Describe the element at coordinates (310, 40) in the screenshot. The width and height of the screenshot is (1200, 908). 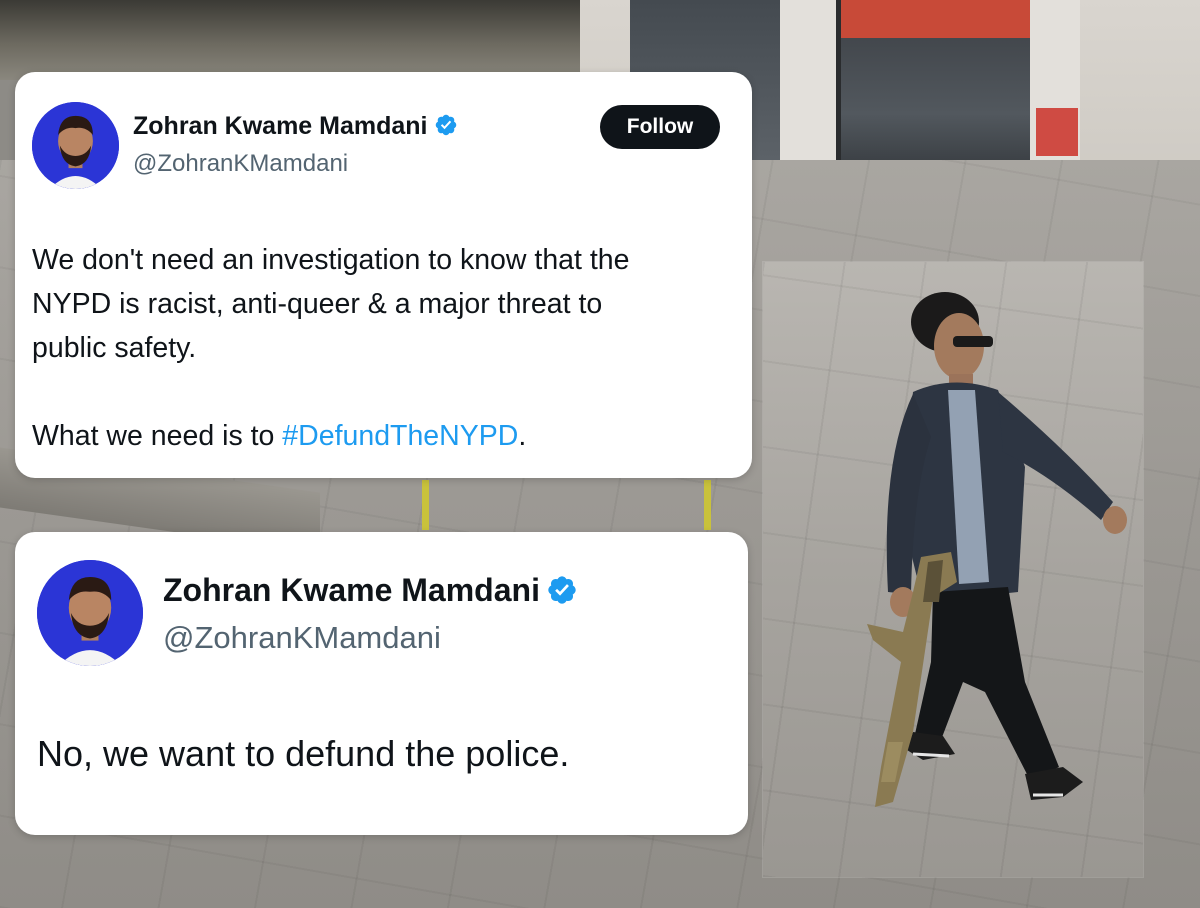
I see `street-scene` at that location.